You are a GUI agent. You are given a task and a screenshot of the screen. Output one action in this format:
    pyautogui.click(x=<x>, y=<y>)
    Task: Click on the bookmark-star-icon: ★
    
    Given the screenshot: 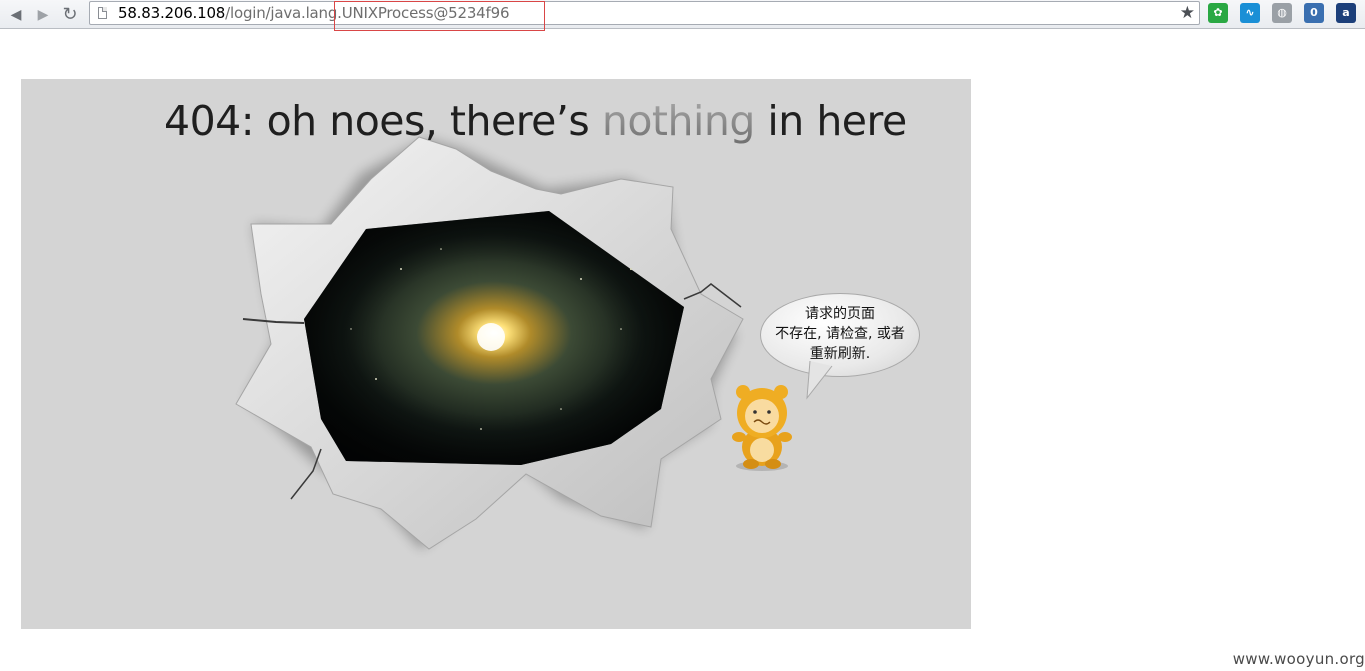 What is the action you would take?
    pyautogui.click(x=1187, y=13)
    